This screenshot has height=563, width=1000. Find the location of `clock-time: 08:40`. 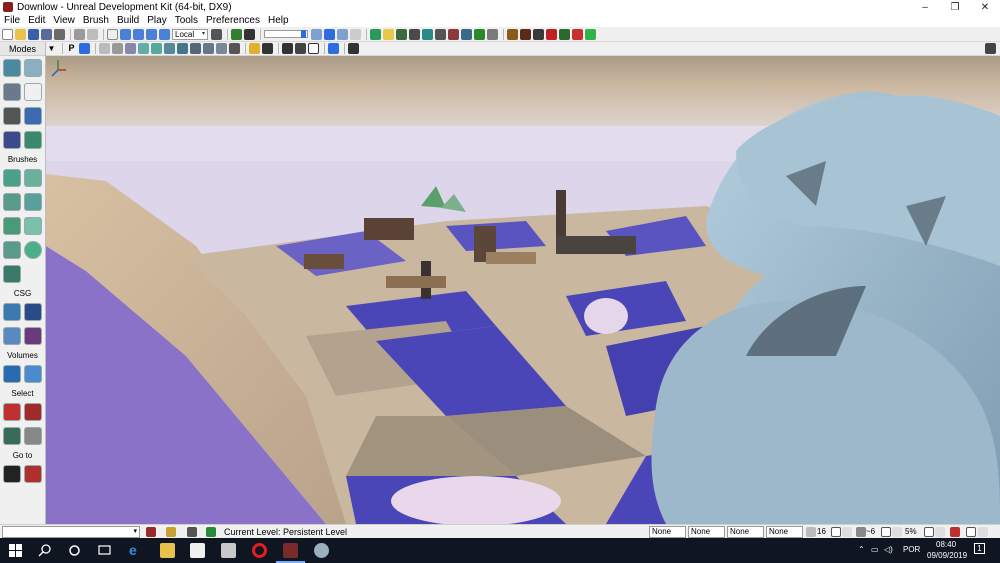

clock-time: 08:40 is located at coordinates (946, 544).